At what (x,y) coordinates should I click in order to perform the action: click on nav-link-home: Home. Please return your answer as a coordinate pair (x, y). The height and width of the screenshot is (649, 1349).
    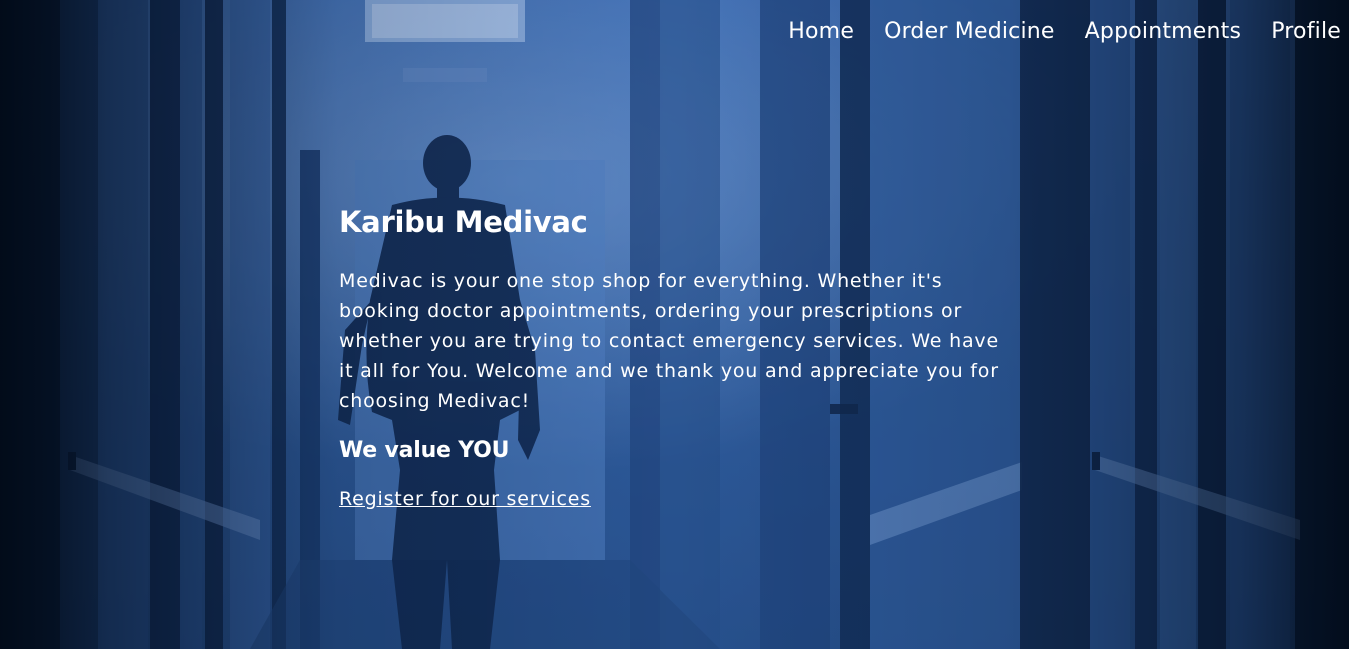
    Looking at the image, I should click on (821, 32).